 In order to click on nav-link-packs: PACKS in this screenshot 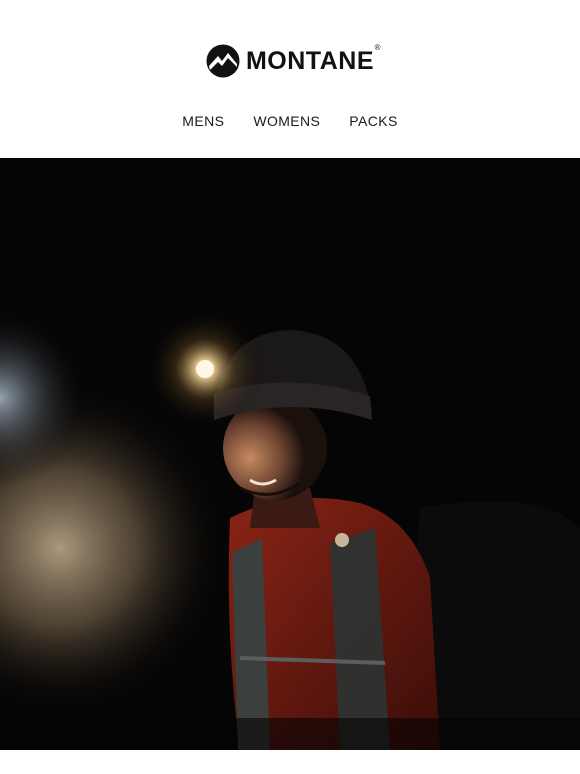, I will do `click(373, 121)`.